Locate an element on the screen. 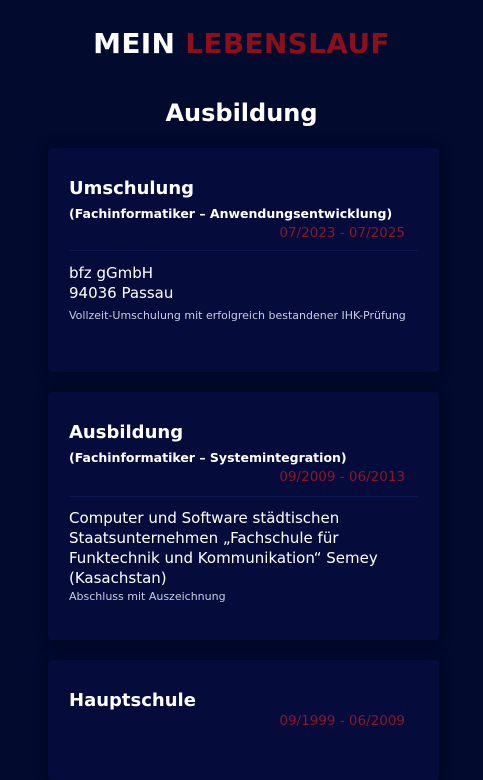  card-organization-name: bfz gGmbH is located at coordinates (111, 273).